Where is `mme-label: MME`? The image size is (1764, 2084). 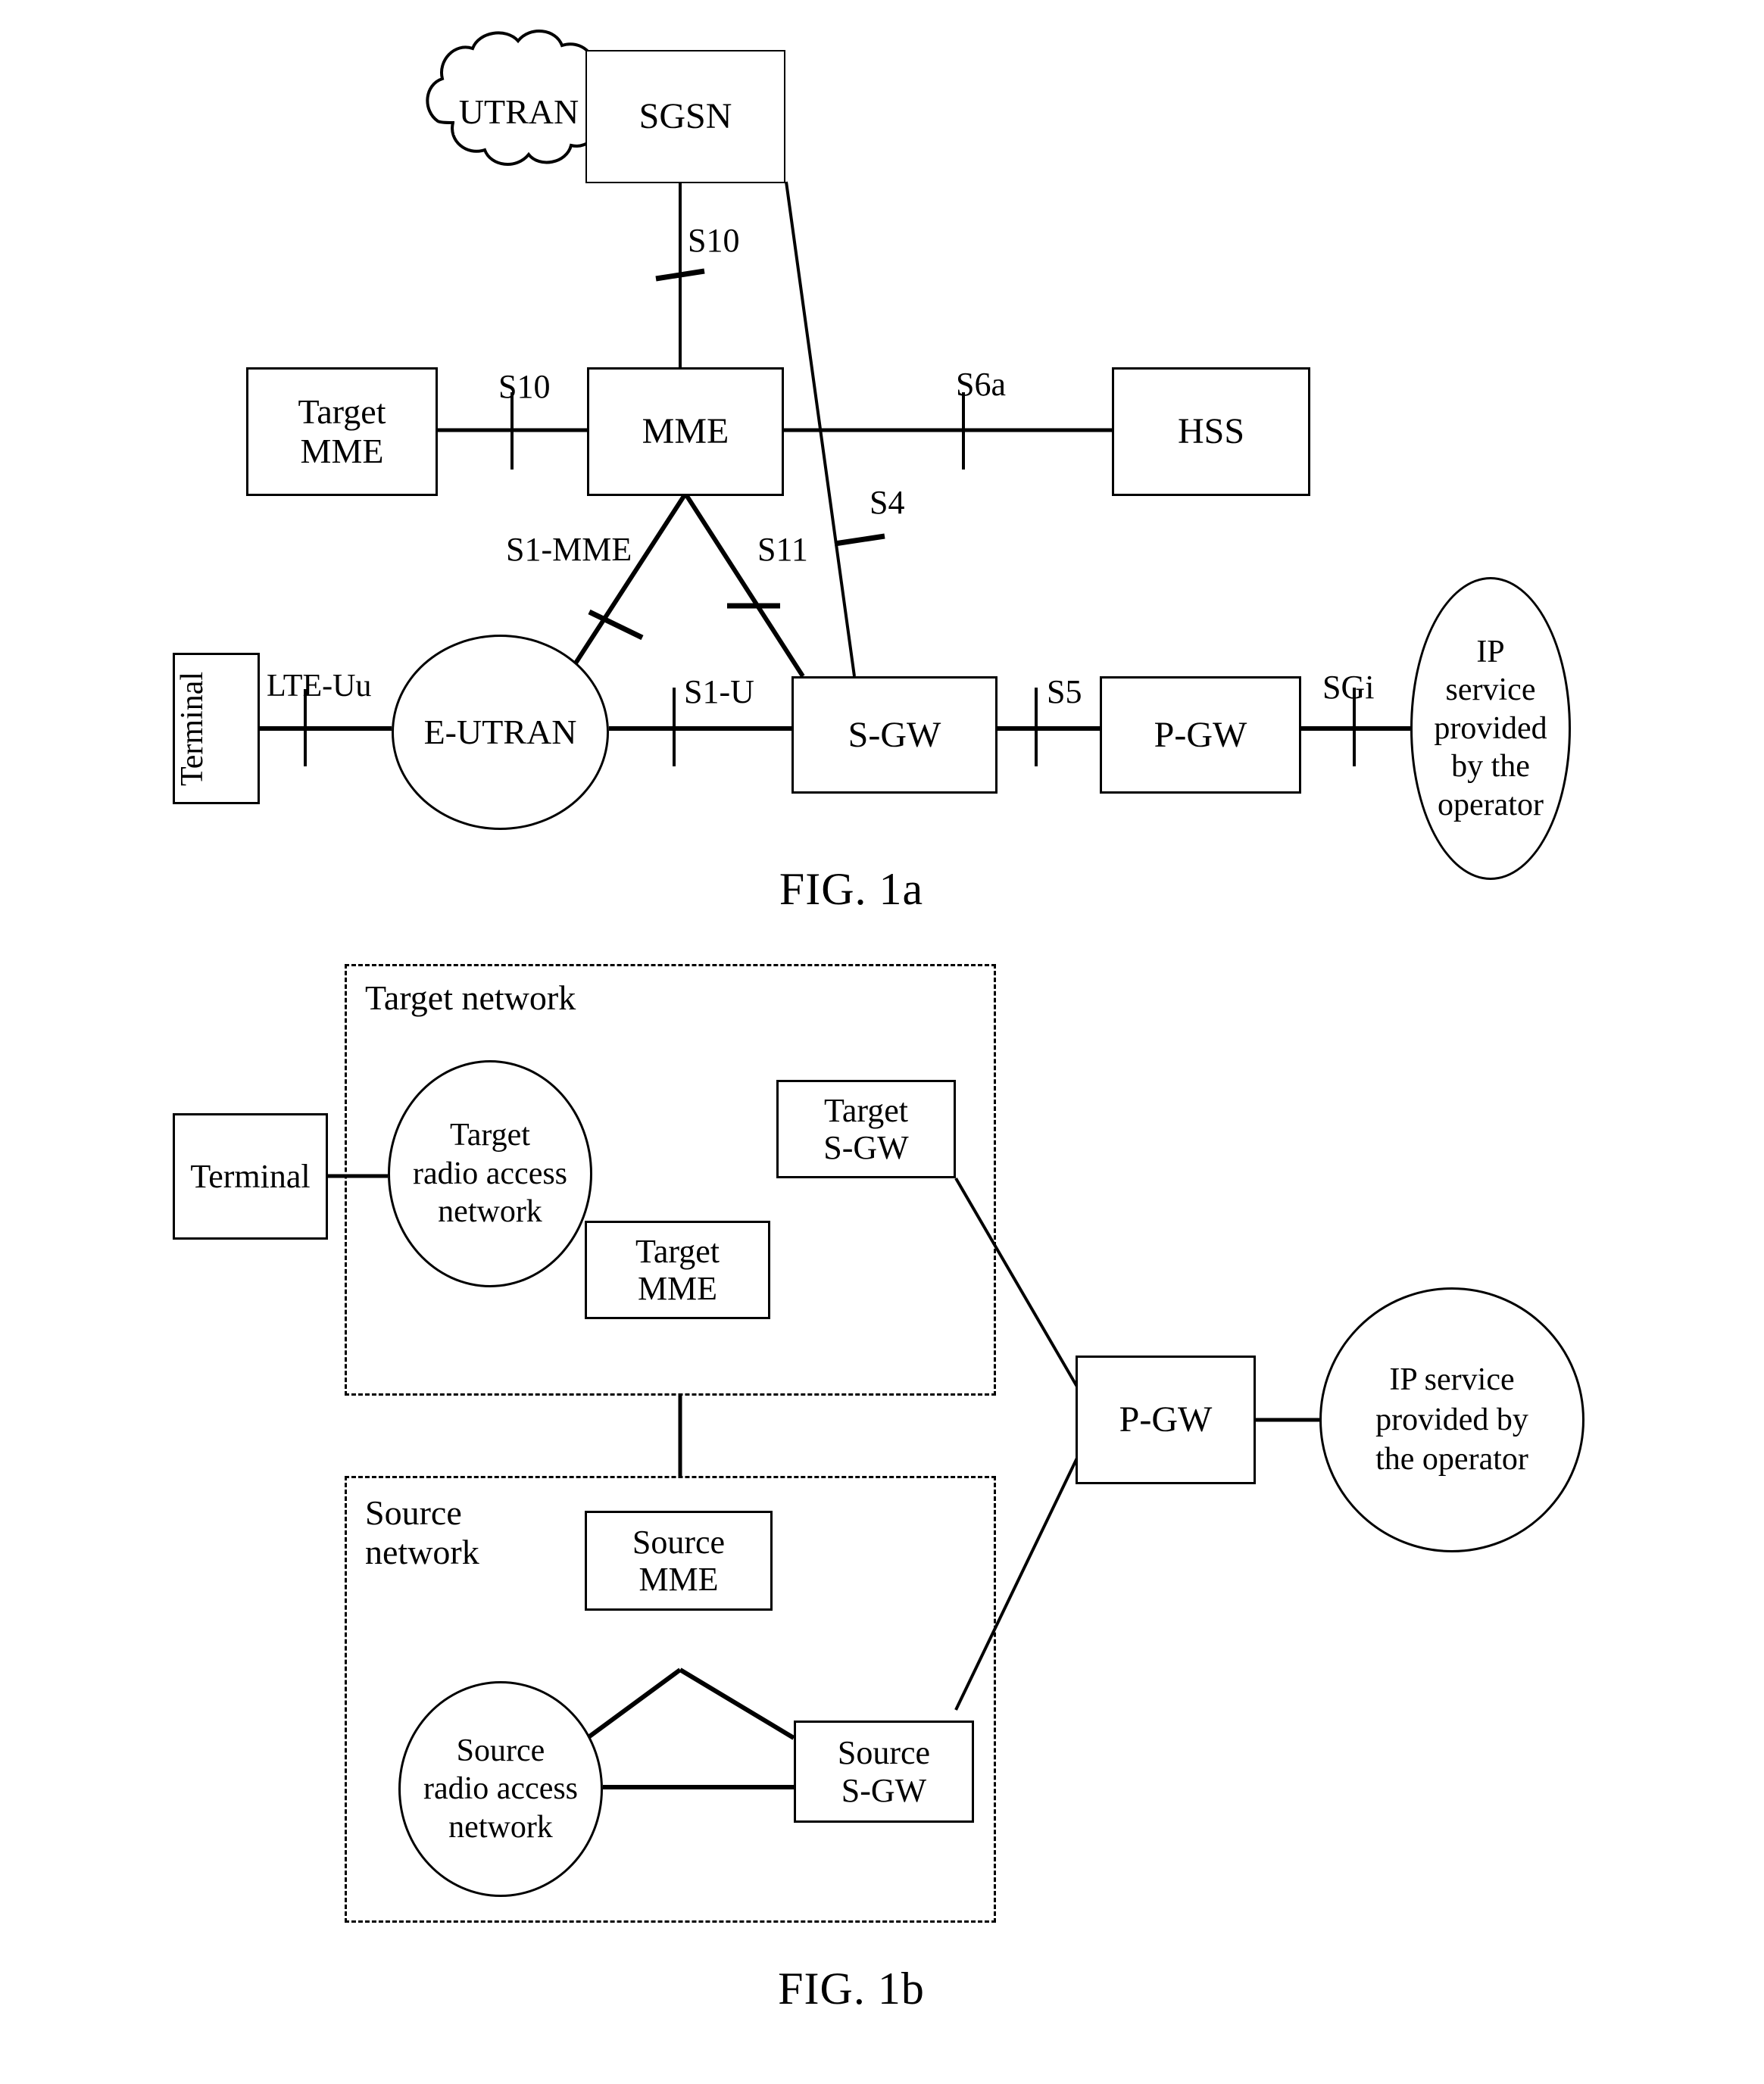 mme-label: MME is located at coordinates (685, 431).